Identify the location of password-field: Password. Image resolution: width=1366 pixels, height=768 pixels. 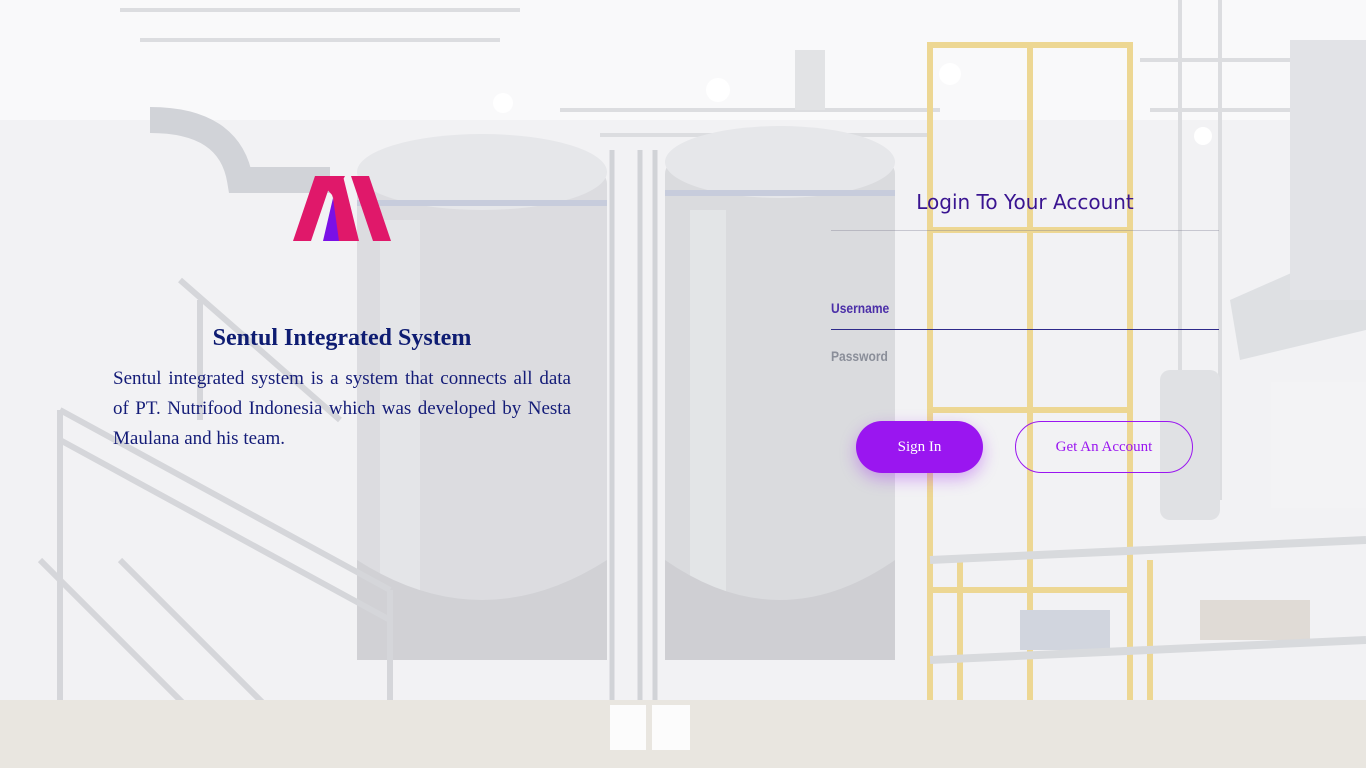
(1025, 356).